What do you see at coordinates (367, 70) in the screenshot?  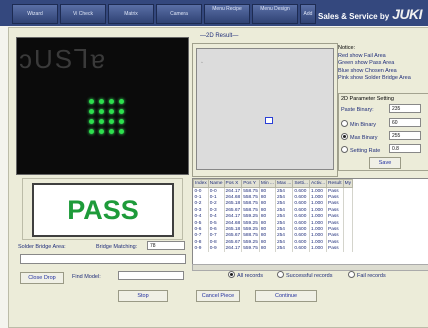 I see `notice-line-blue: Blue show Chosen Area` at bounding box center [367, 70].